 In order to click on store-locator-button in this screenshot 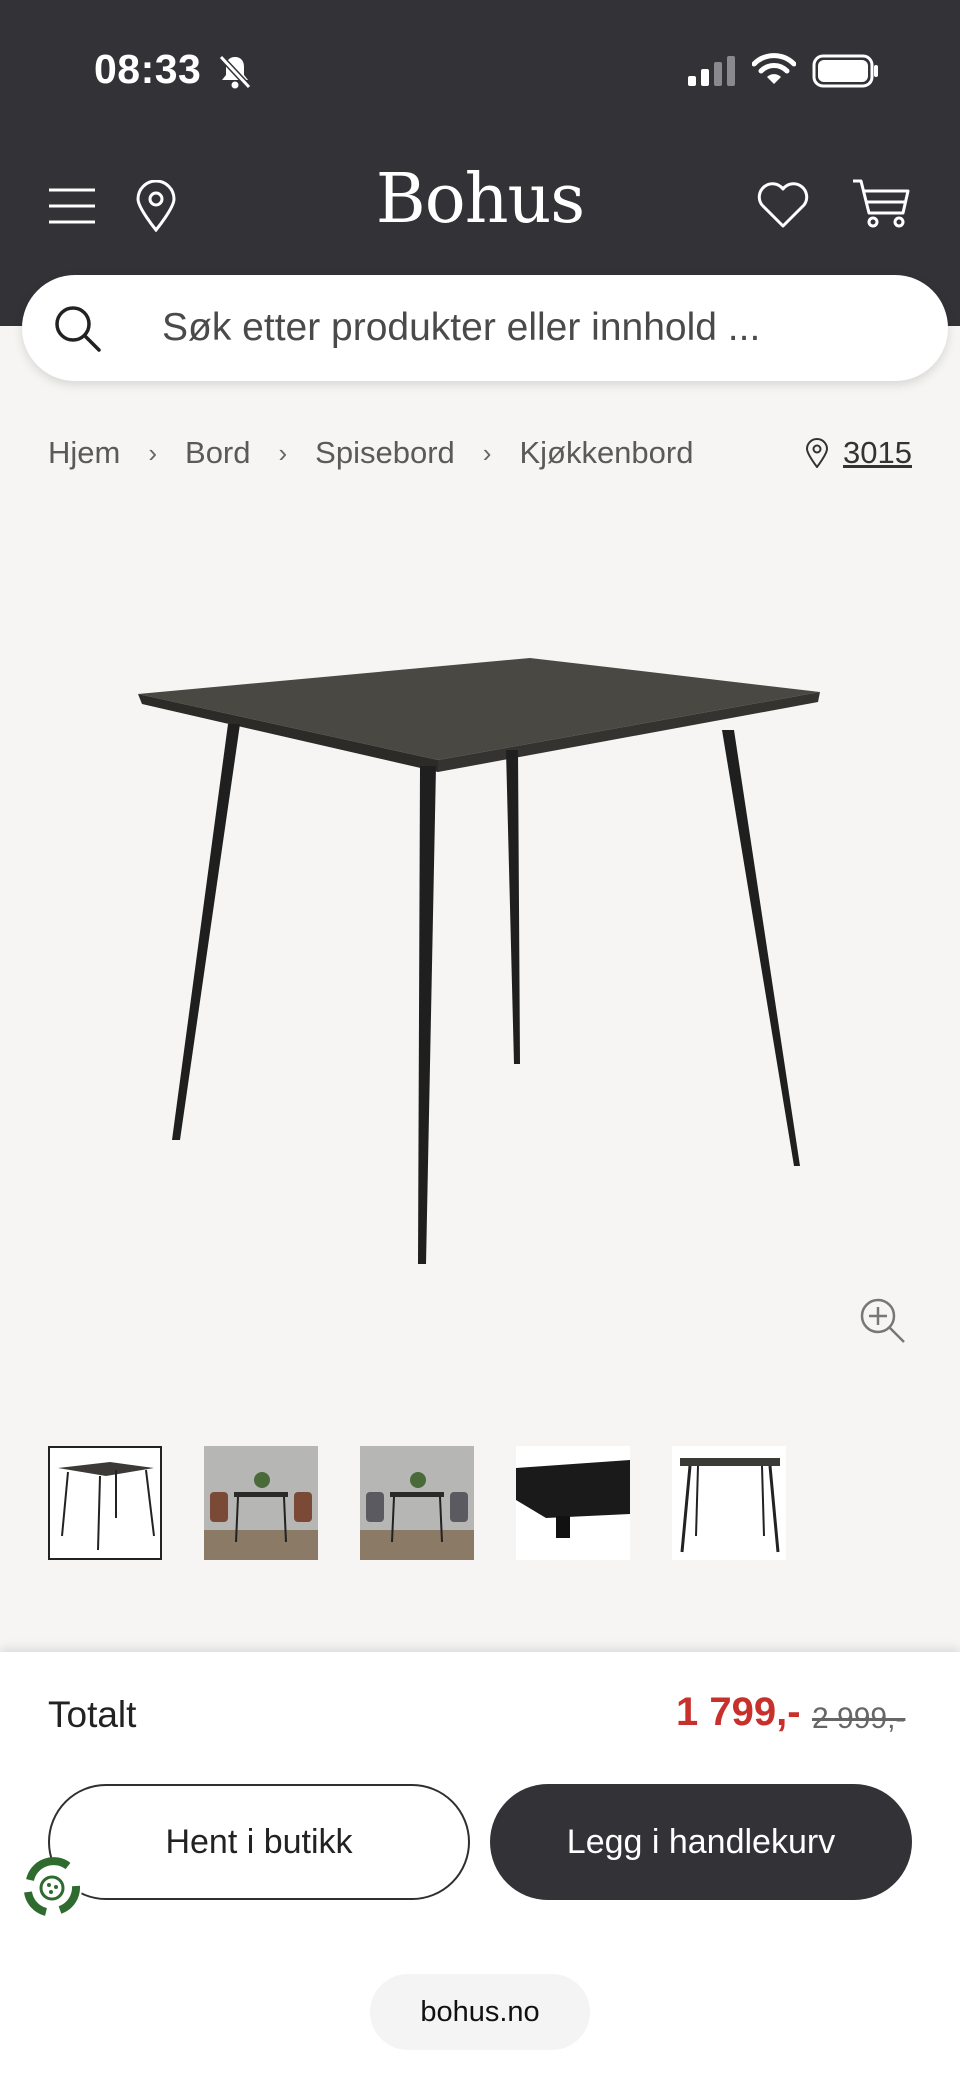, I will do `click(156, 206)`.